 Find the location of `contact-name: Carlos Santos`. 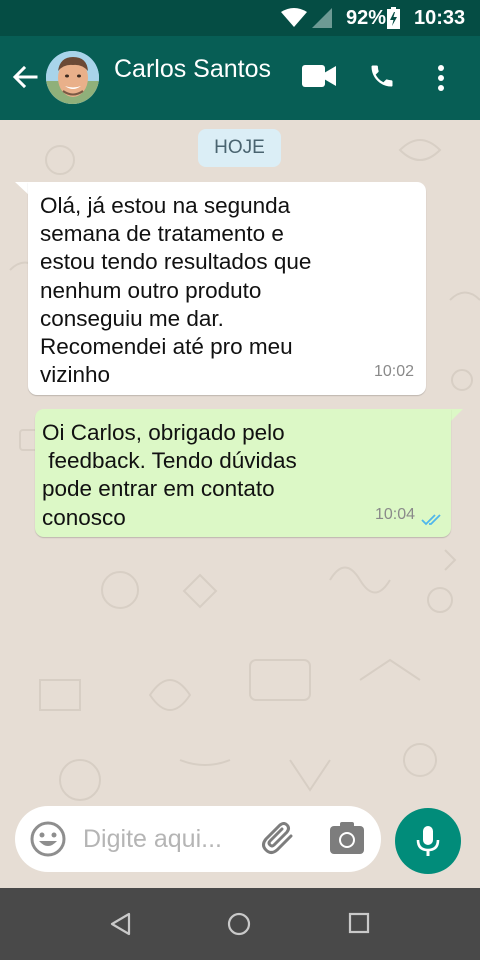

contact-name: Carlos Santos is located at coordinates (192, 69).